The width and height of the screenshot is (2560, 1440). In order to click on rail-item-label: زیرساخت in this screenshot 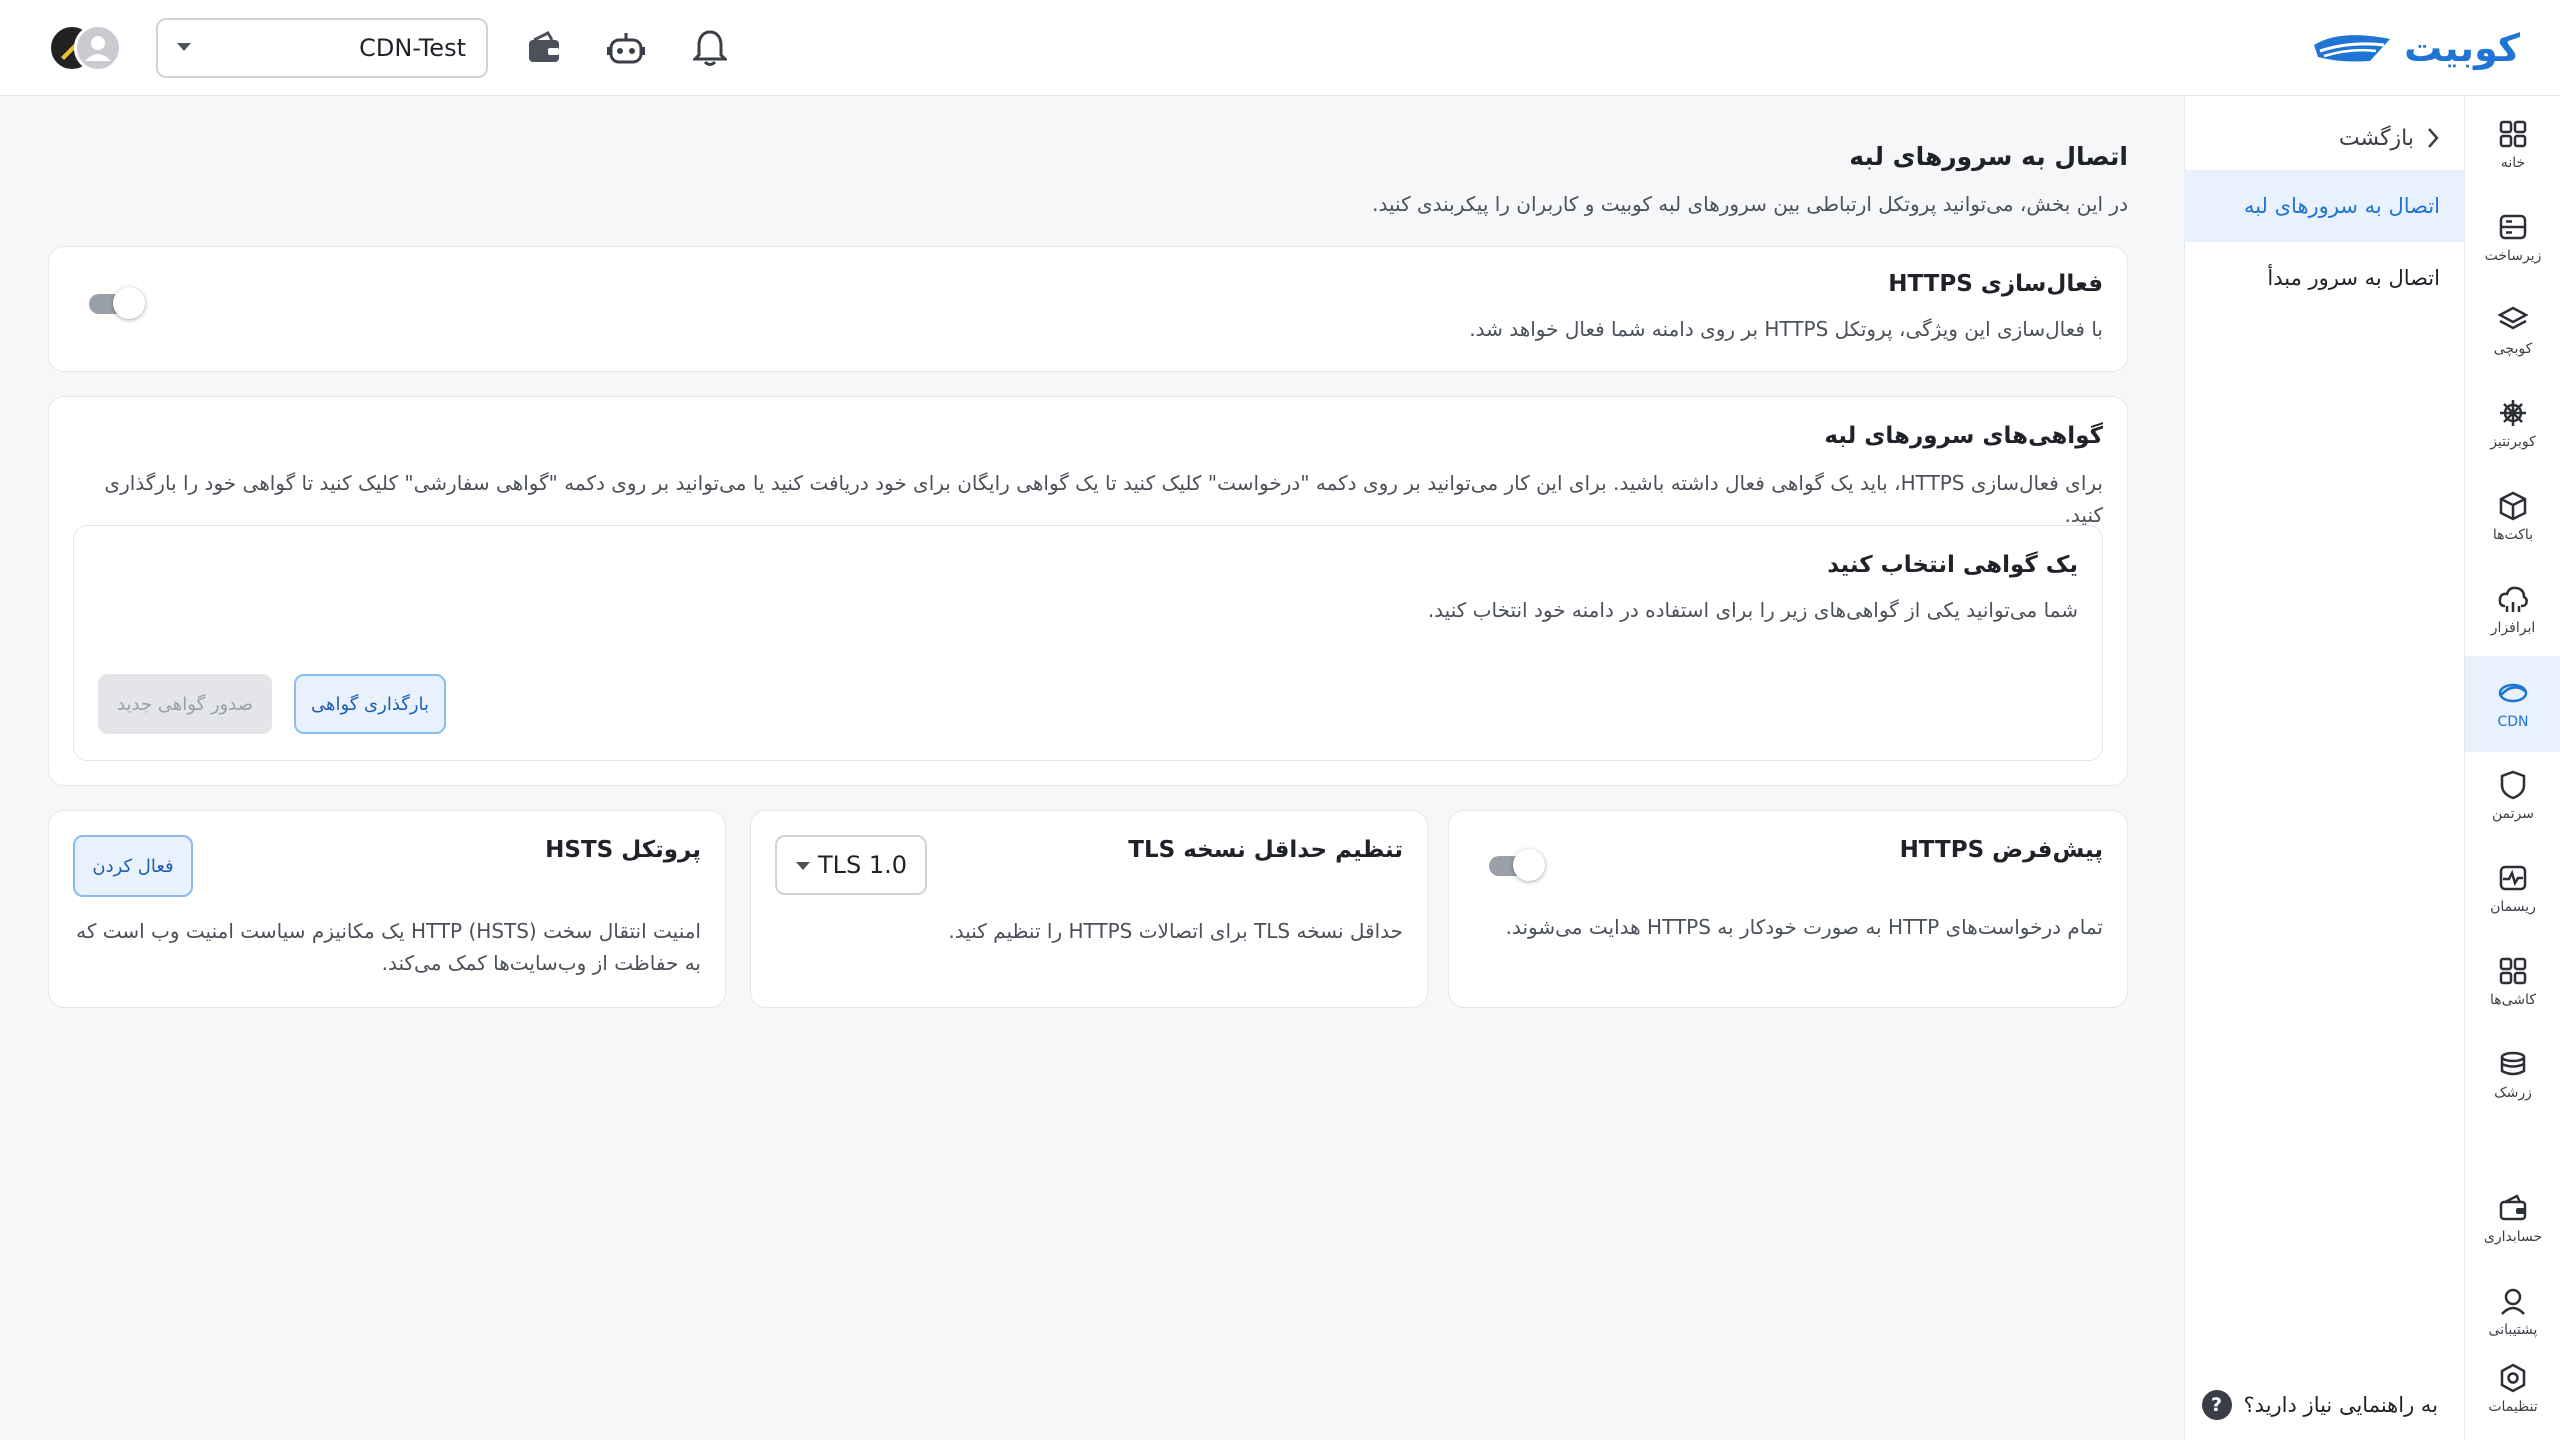, I will do `click(2513, 256)`.